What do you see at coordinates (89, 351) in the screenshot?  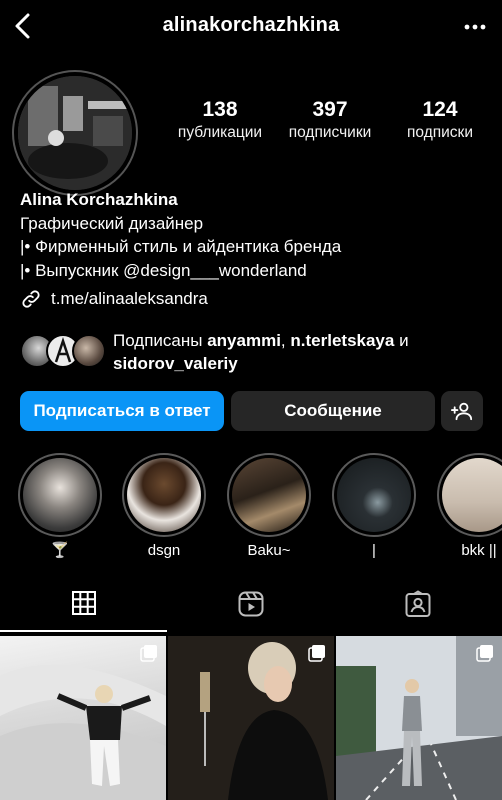 I see `follower-avatar` at bounding box center [89, 351].